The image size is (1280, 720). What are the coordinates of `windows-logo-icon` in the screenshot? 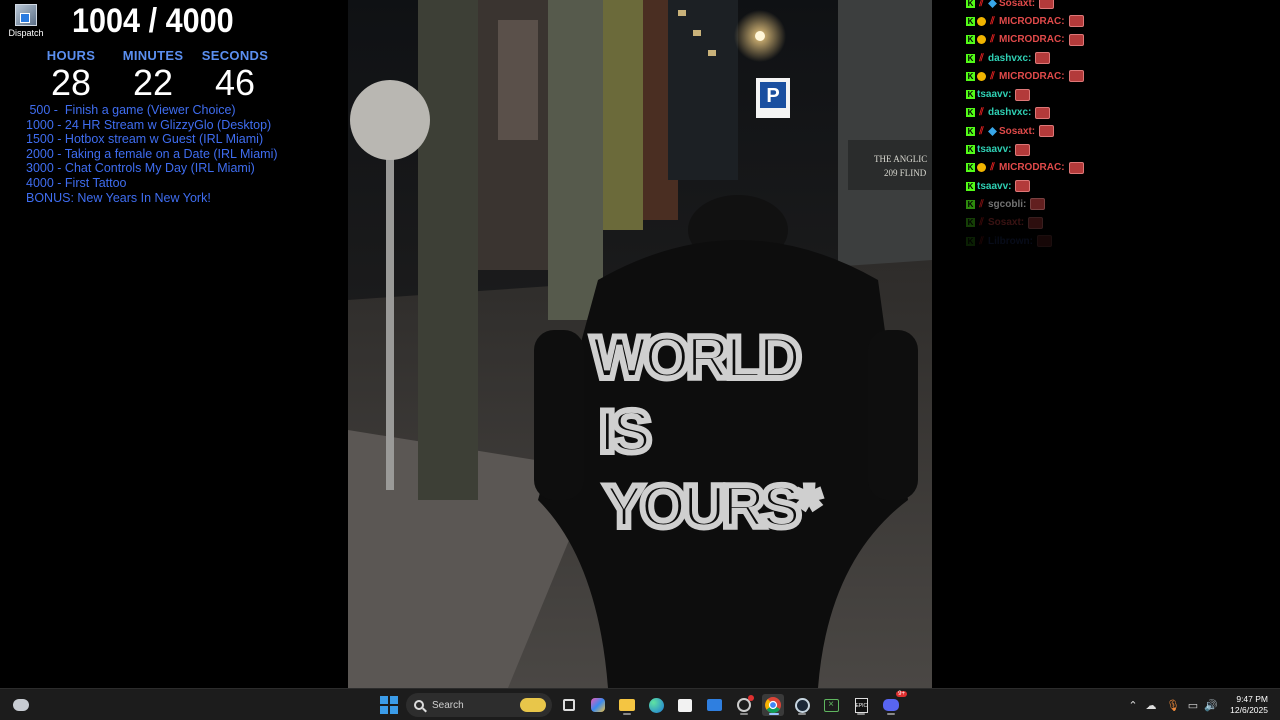 It's located at (389, 705).